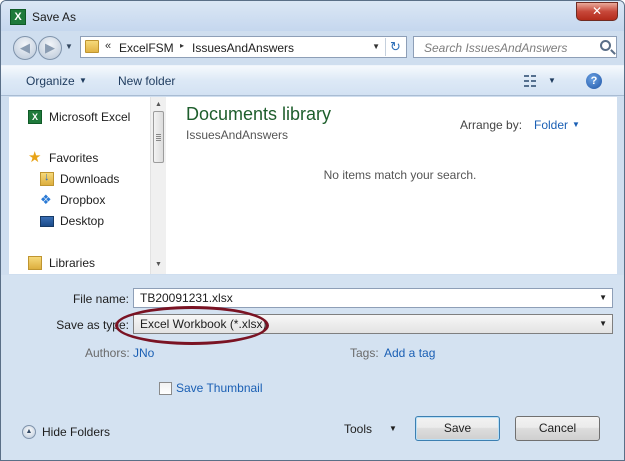  I want to click on close-button: ✕, so click(597, 11).